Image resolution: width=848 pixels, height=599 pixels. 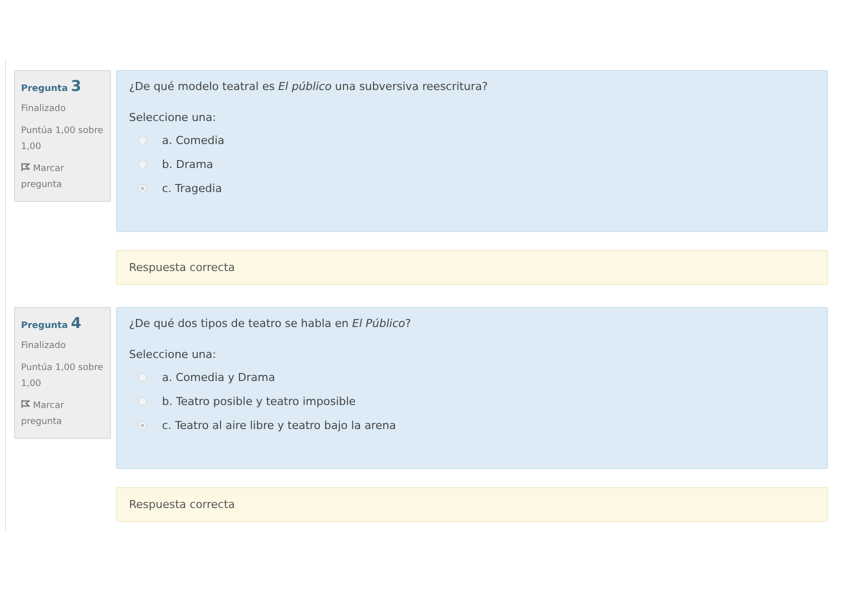 What do you see at coordinates (279, 425) in the screenshot?
I see `answer-option: c. Teatro al aire libre y teatro bajo la arena` at bounding box center [279, 425].